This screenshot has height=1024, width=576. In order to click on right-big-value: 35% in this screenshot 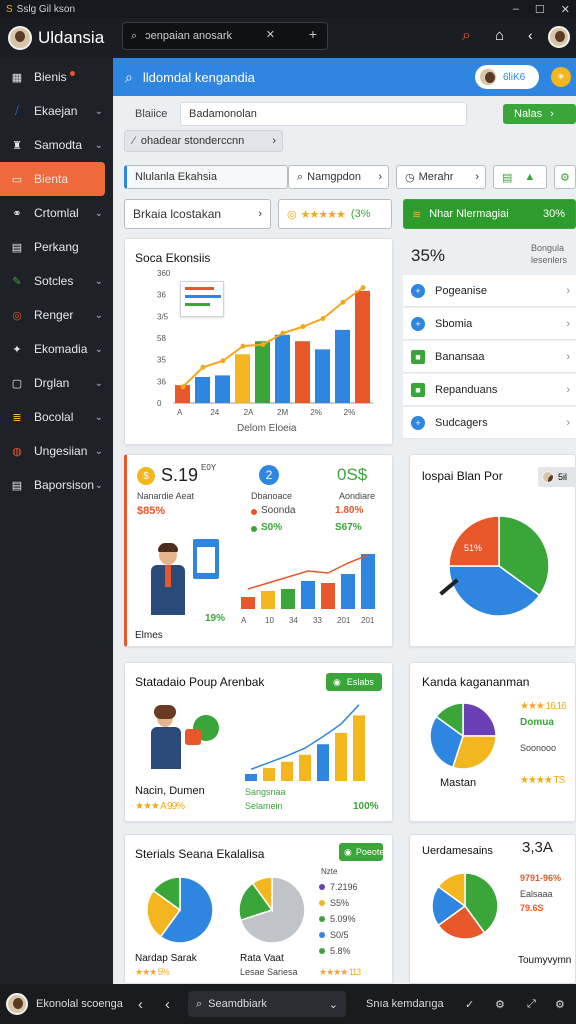, I will do `click(428, 255)`.